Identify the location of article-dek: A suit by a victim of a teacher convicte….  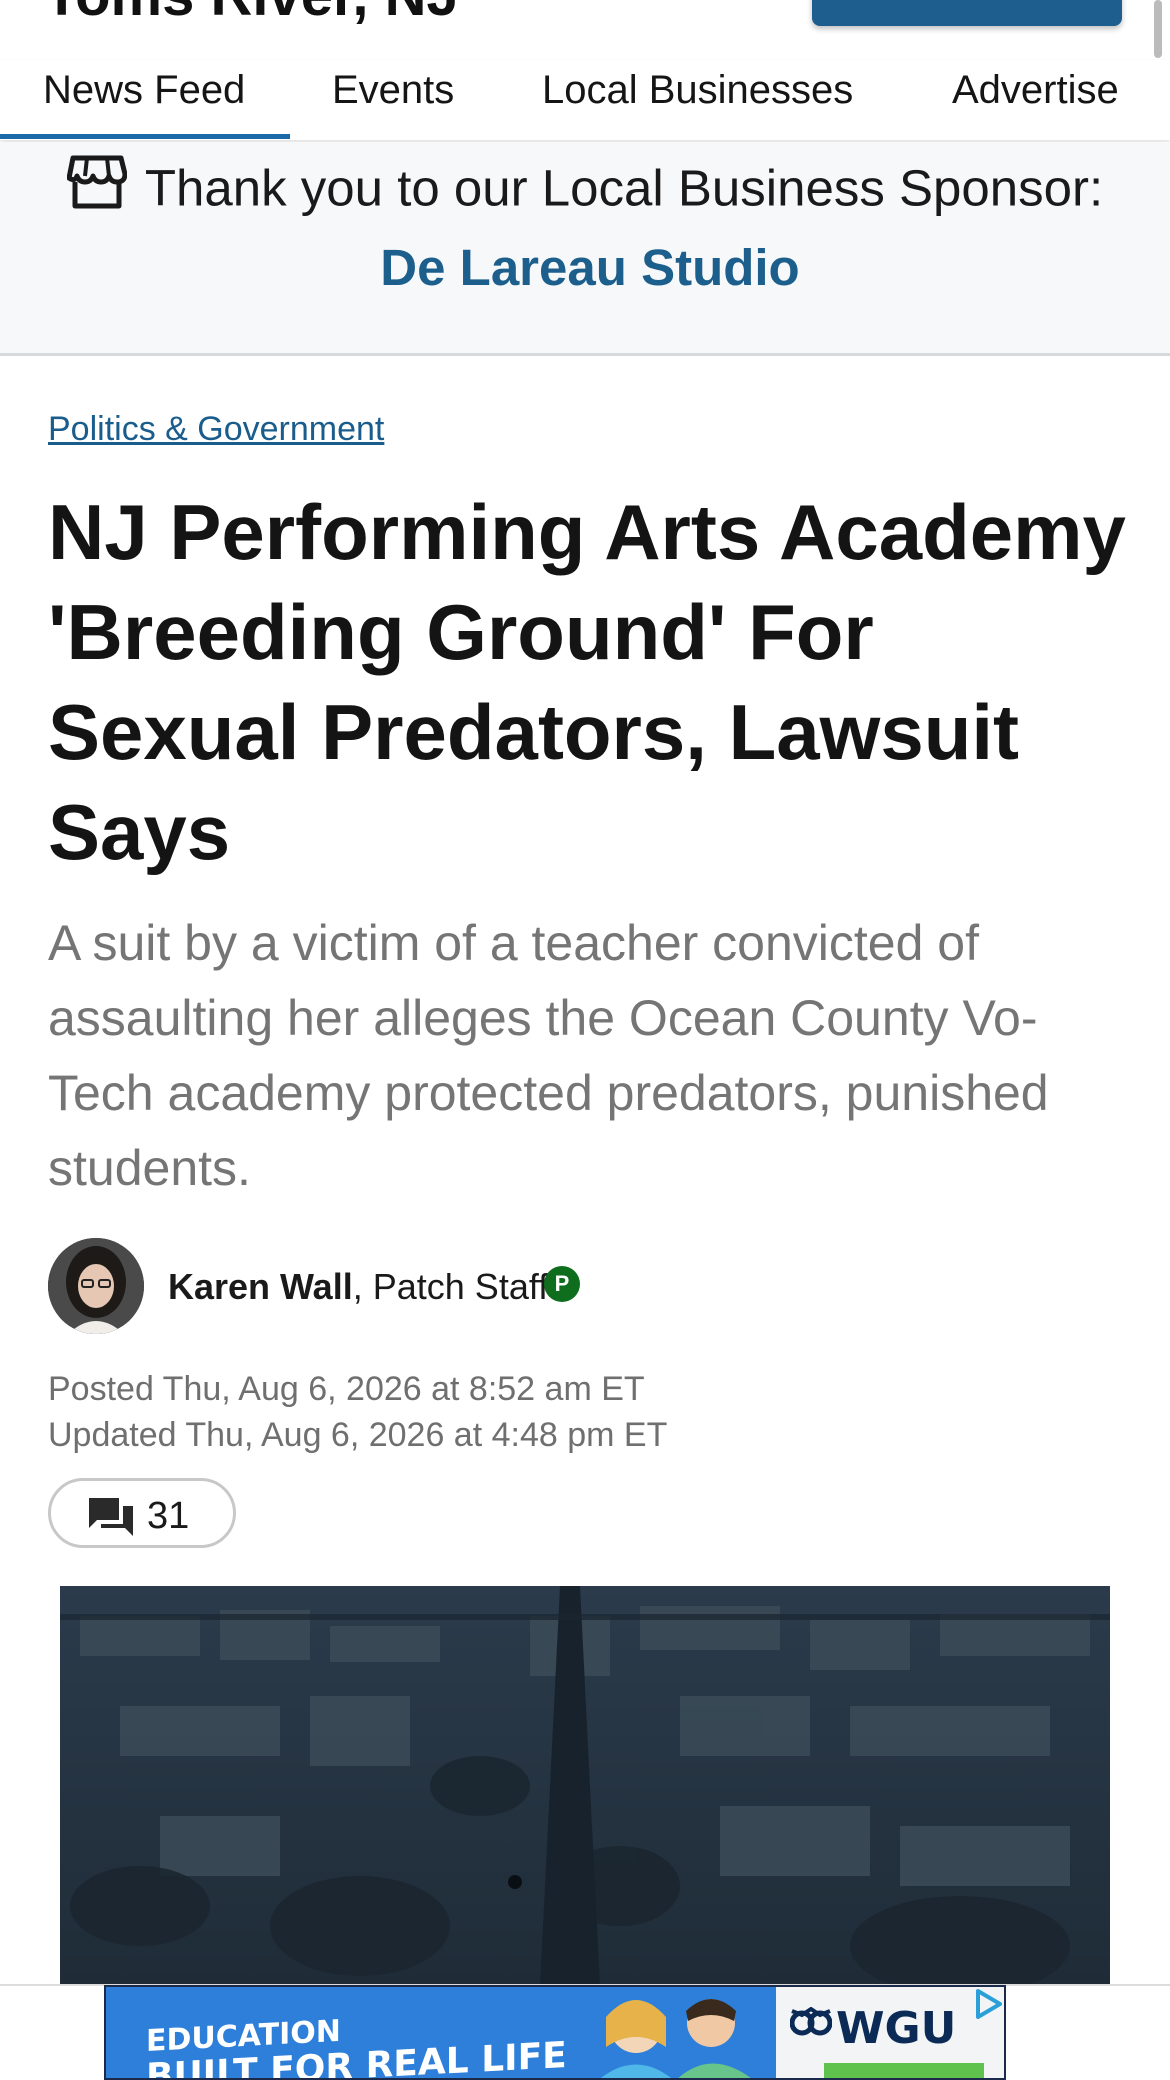
(548, 1055).